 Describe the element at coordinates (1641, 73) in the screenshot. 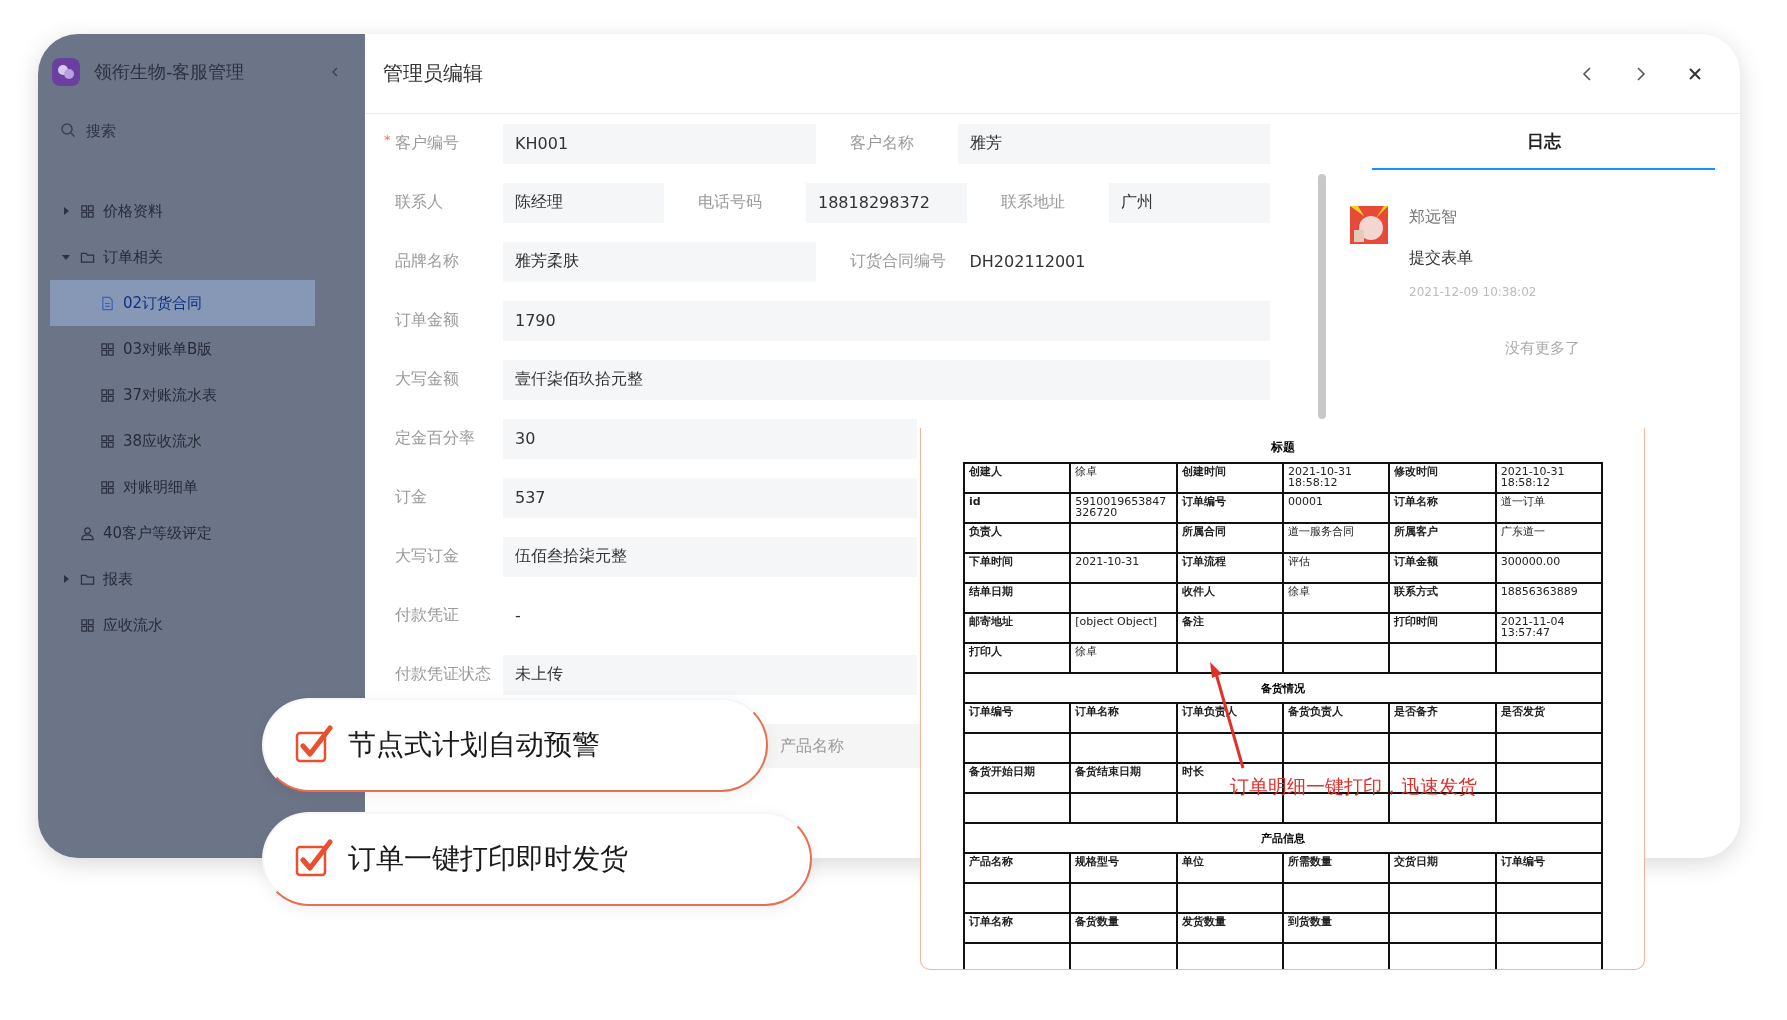

I see `chevron-right-icon` at that location.